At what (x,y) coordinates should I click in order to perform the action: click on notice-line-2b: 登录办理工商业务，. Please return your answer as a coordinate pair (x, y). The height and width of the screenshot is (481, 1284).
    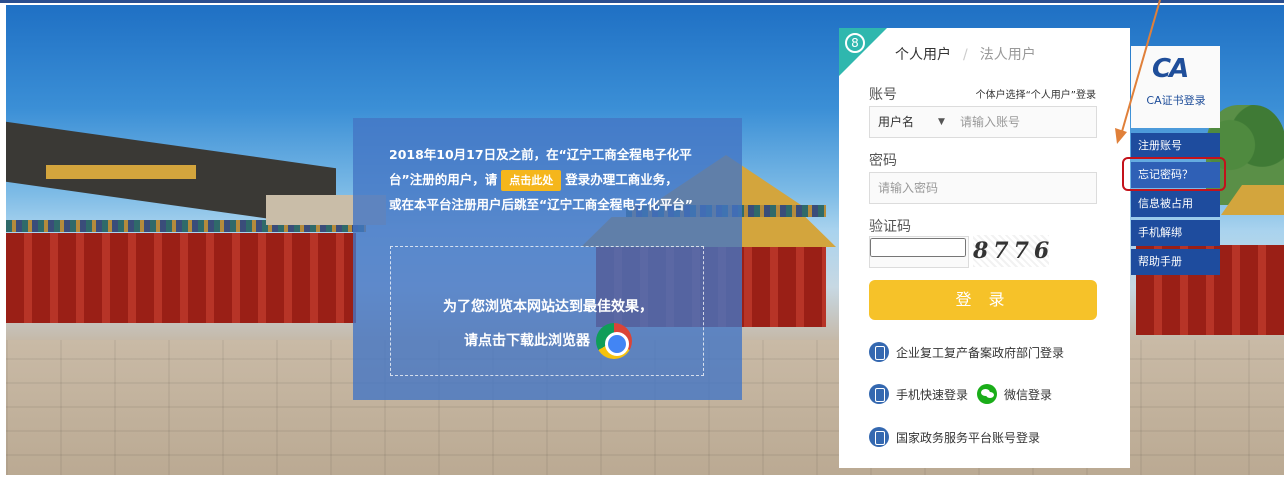
    Looking at the image, I should click on (621, 179).